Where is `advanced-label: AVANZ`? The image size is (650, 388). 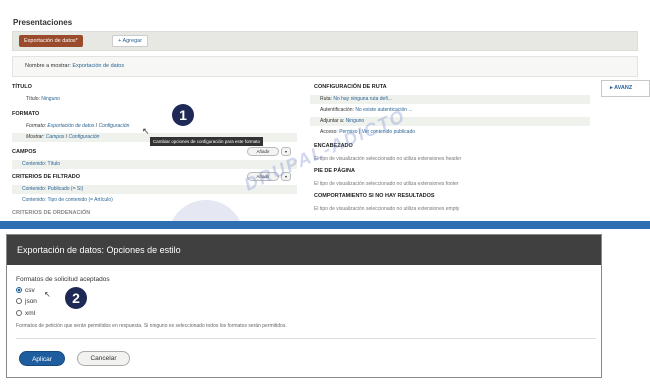
advanced-label: AVANZ is located at coordinates (623, 88).